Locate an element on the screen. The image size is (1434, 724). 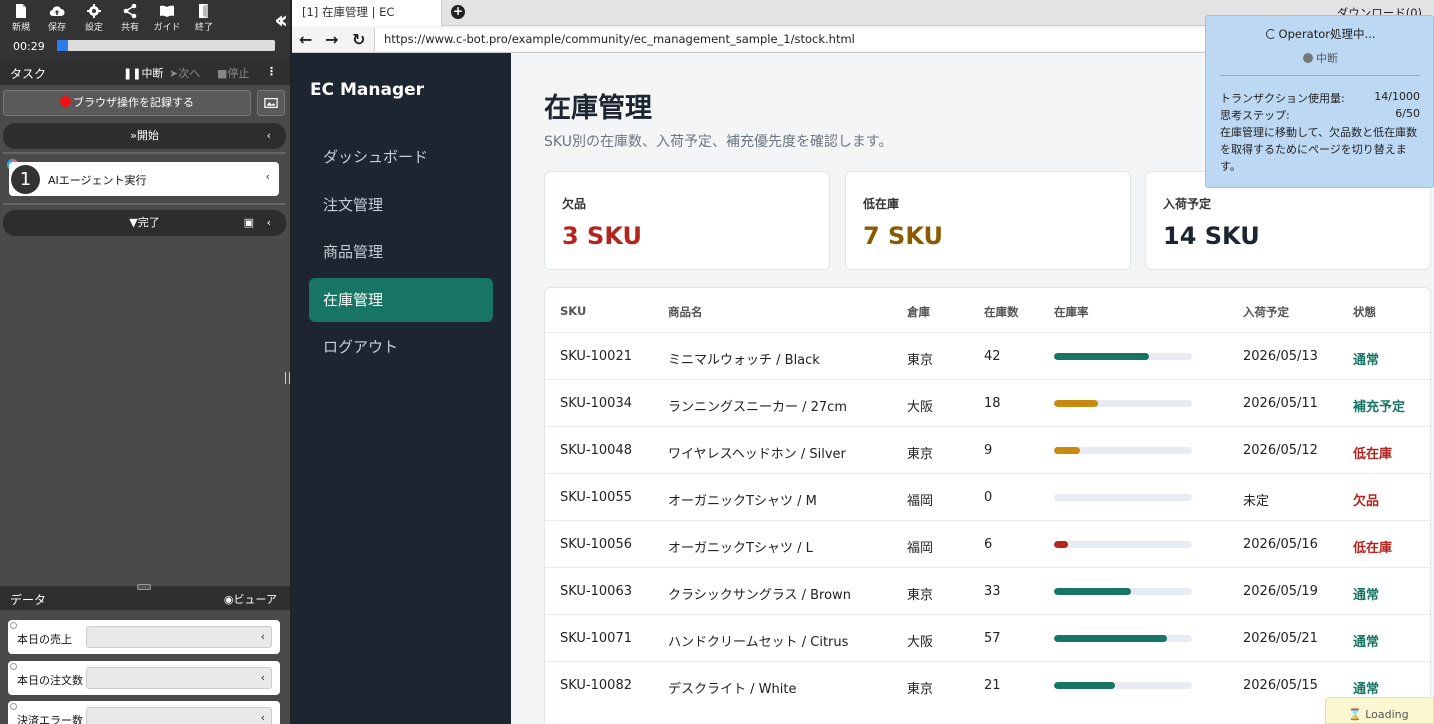
loading-spinner-icon: ⌛ is located at coordinates (1355, 714).